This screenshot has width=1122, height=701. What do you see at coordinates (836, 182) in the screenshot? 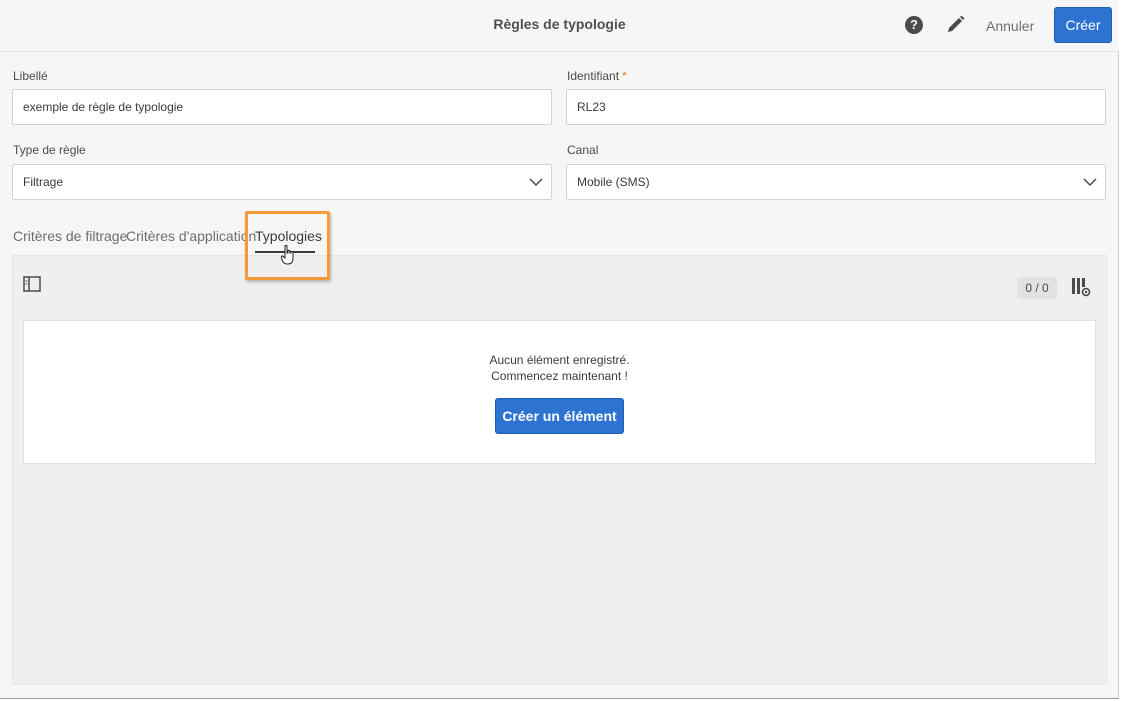
I see `canal-select: Mobile (SMS)` at bounding box center [836, 182].